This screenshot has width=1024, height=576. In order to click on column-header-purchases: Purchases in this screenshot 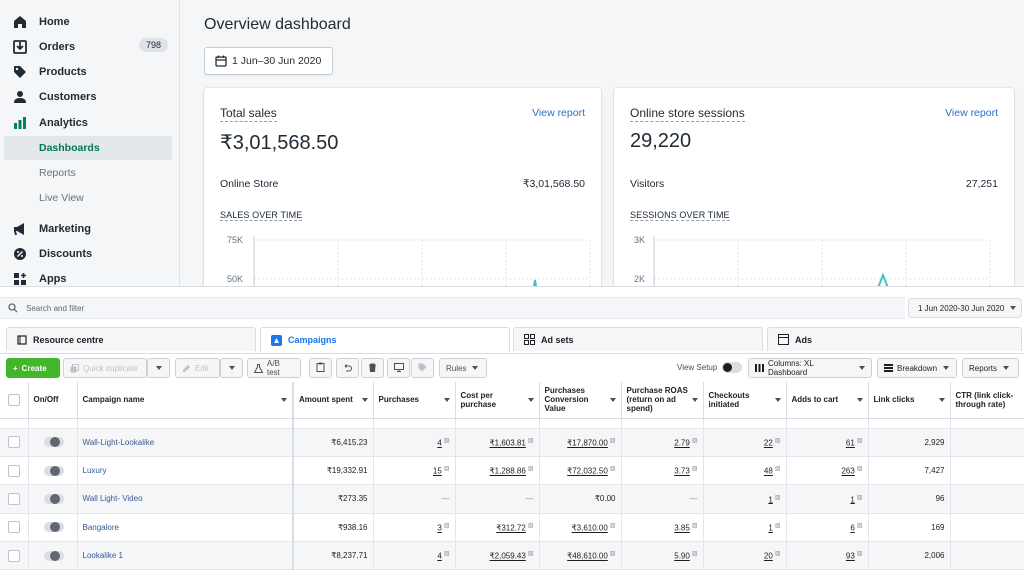, I will do `click(414, 400)`.